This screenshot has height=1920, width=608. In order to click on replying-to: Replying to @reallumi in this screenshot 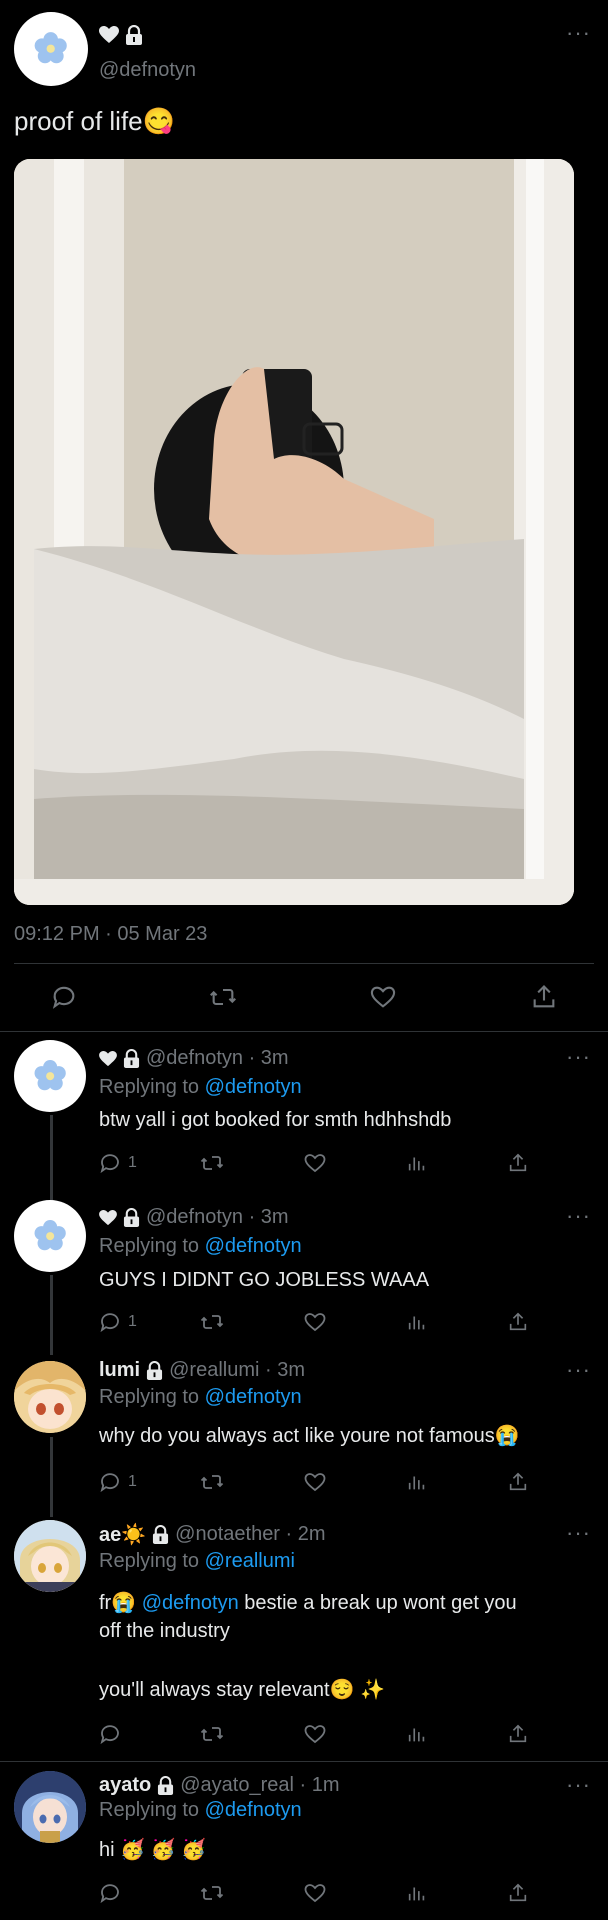, I will do `click(197, 1561)`.